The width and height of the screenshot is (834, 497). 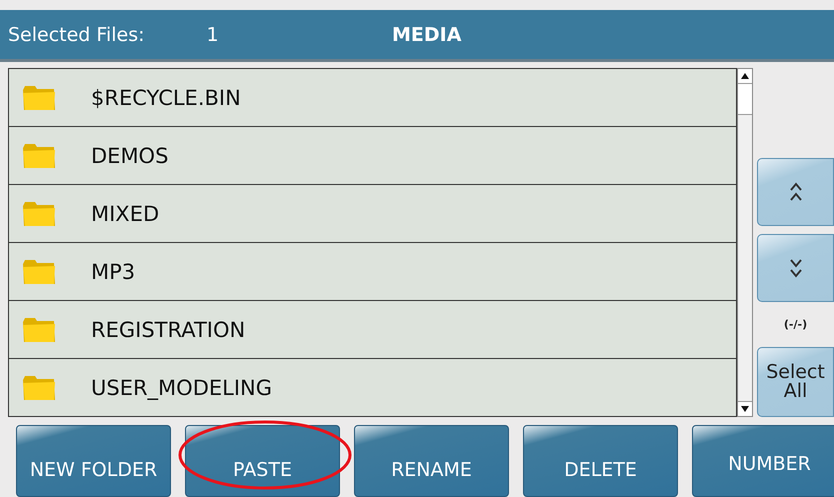 What do you see at coordinates (76, 35) in the screenshot?
I see `selected-files-label: Selected Files:` at bounding box center [76, 35].